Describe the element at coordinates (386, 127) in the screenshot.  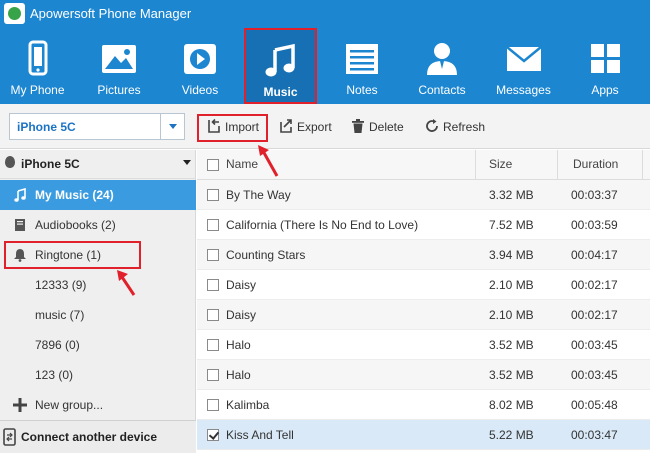
I see `delete-label: Delete` at that location.